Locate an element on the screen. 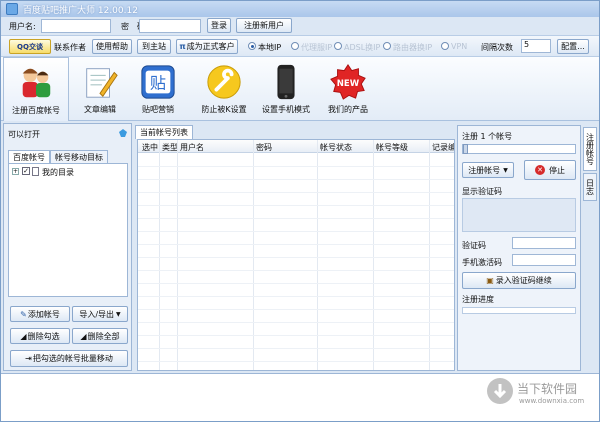  phone-code-input is located at coordinates (544, 260).